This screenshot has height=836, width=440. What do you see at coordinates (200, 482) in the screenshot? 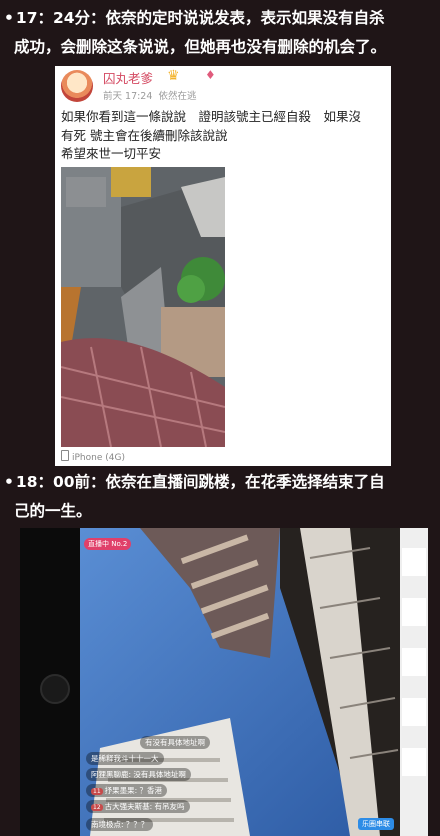
I see `caption-1800-text: 18：00前：依奈在直播间跳楼，在花季选择结束了自` at bounding box center [200, 482].